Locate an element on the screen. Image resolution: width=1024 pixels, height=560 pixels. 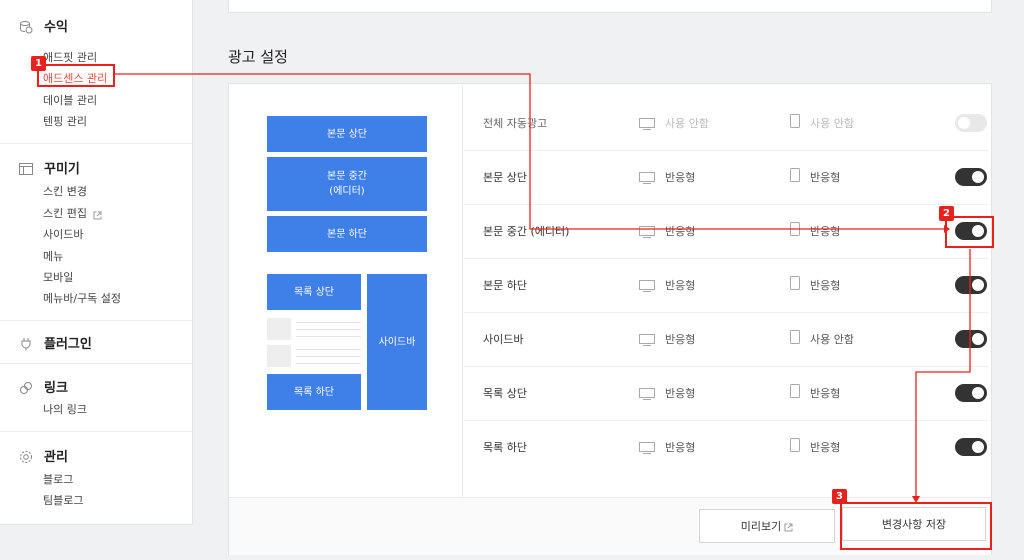
preview-block-label: (에디터) is located at coordinates (347, 191).